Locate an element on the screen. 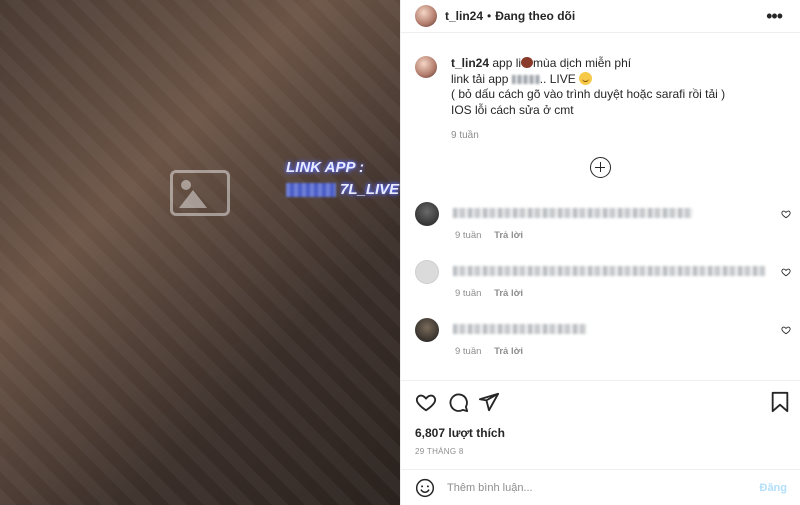  like-heart-icon is located at coordinates (426, 402).